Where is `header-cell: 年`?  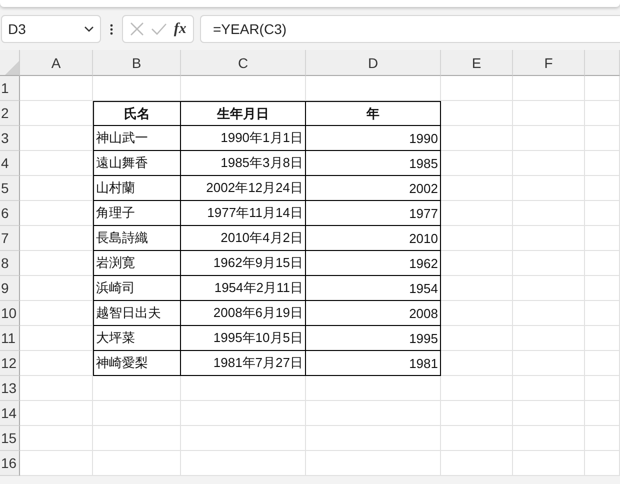
header-cell: 年 is located at coordinates (373, 113).